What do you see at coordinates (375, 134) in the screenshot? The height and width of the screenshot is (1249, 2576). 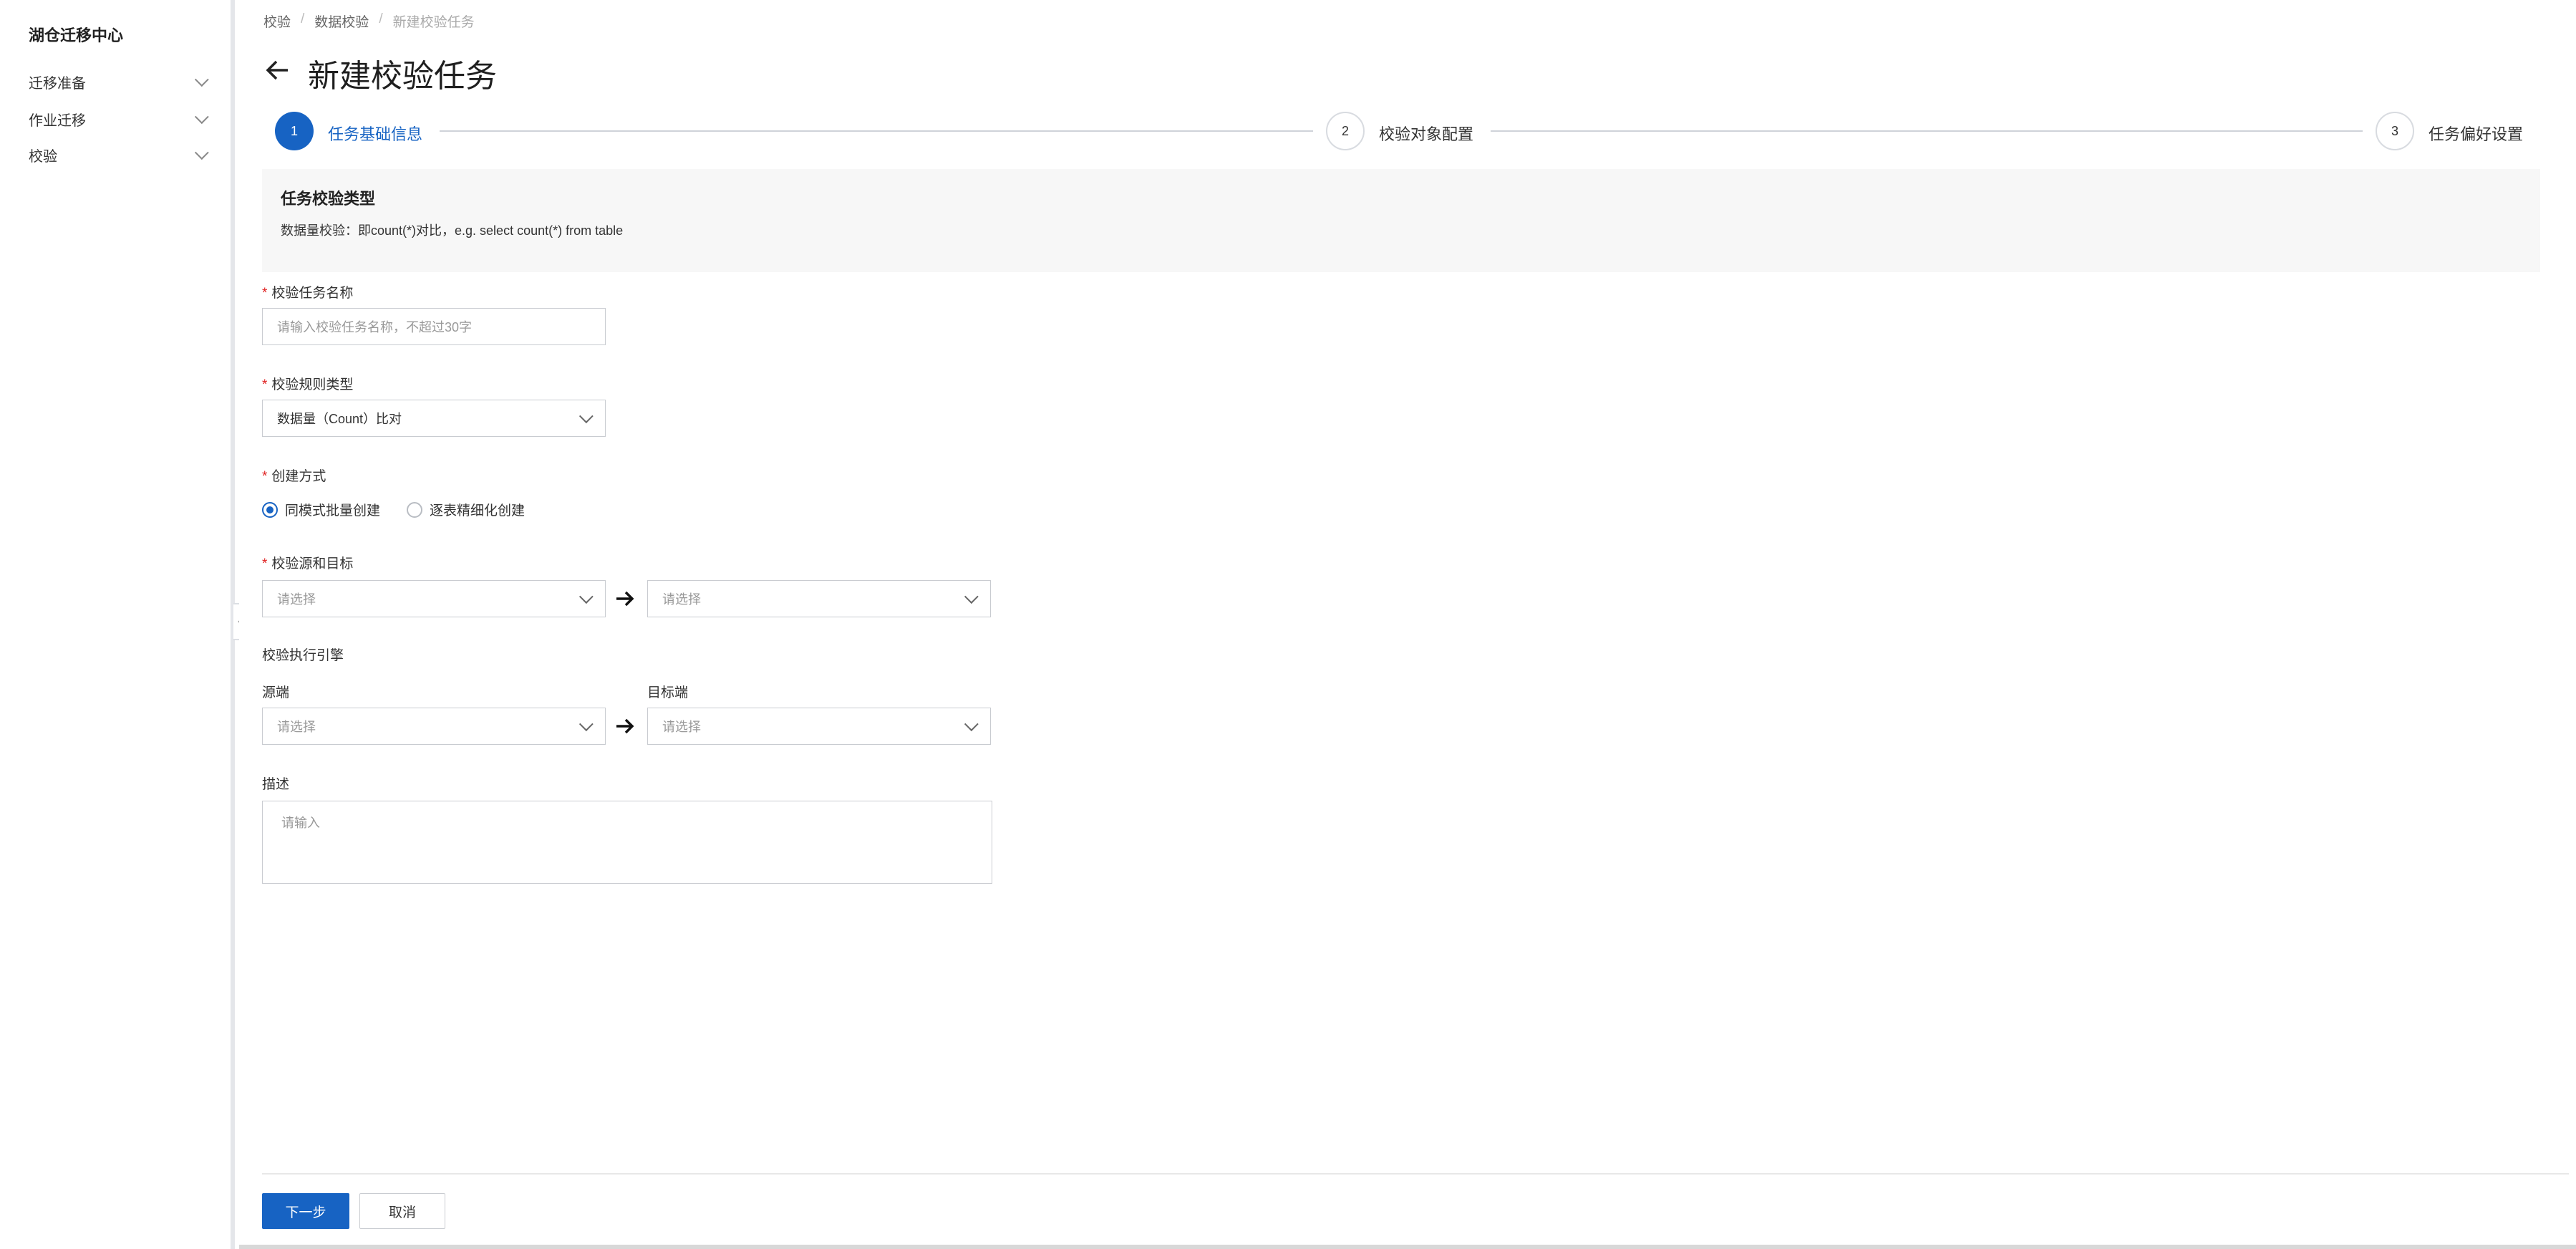 I see `step-1-label: 任务基础信息` at bounding box center [375, 134].